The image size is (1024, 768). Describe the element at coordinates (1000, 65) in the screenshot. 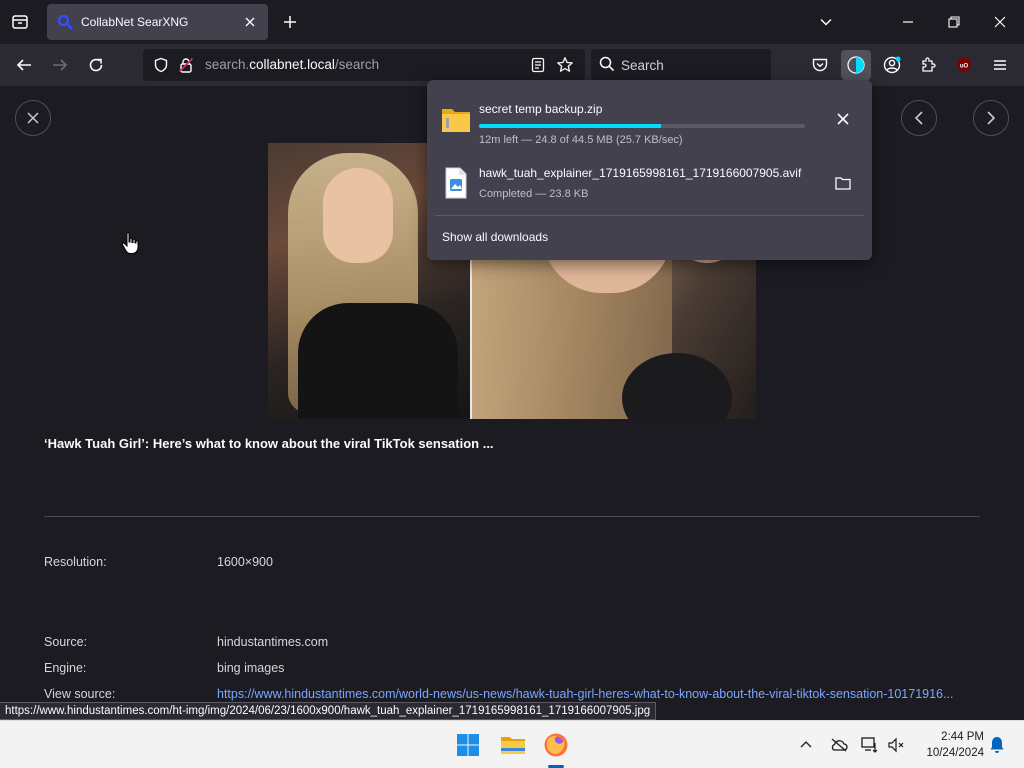

I see `menu-hamburger-icon` at that location.